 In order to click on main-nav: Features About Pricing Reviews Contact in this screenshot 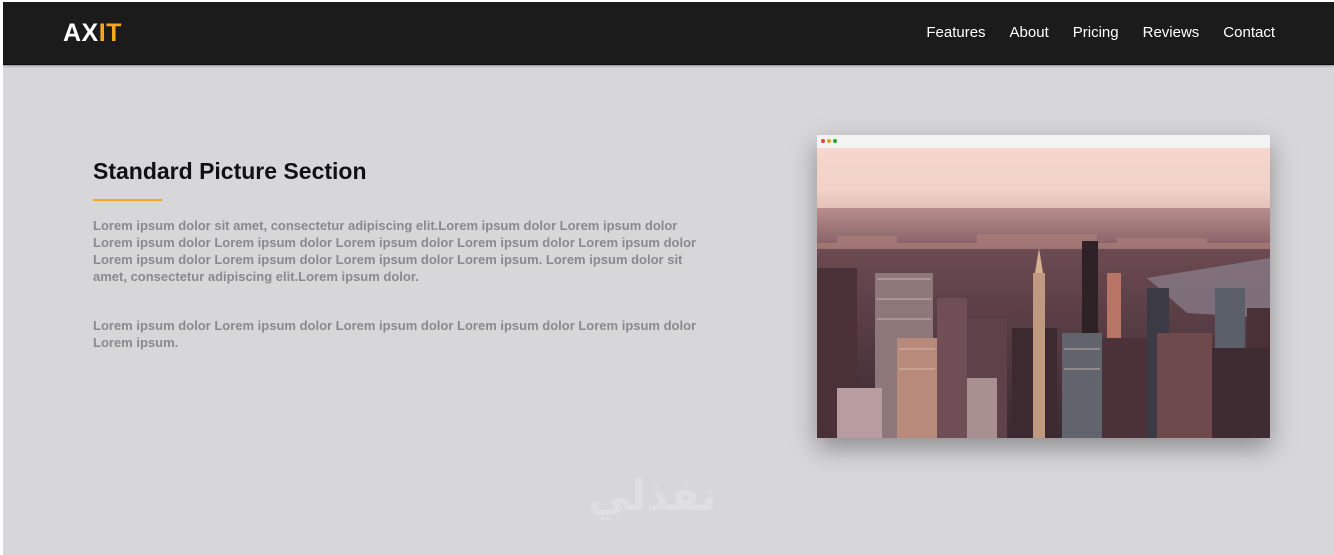, I will do `click(1100, 33)`.